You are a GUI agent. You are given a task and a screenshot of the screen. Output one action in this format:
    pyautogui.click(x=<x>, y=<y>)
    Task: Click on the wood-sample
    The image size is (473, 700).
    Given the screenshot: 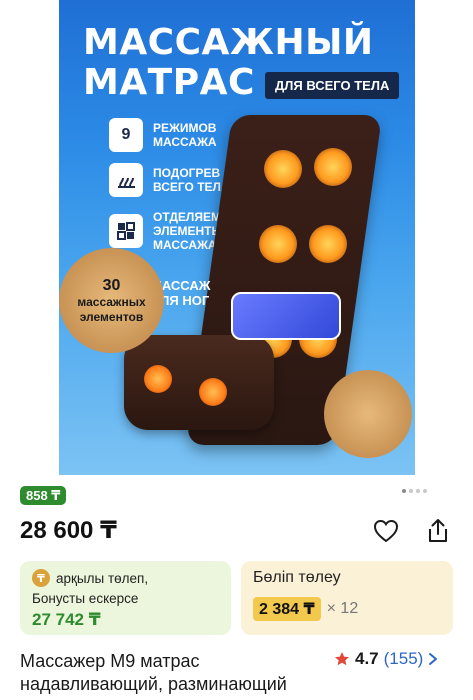 What is the action you would take?
    pyautogui.click(x=368, y=414)
    